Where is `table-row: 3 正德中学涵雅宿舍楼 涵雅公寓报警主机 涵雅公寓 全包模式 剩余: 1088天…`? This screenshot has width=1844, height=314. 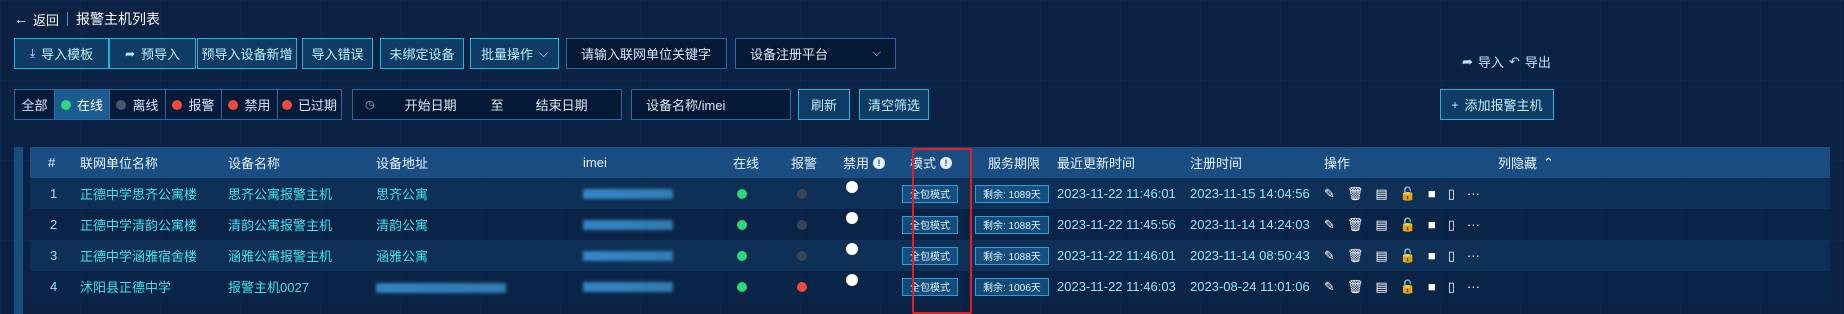 table-row: 3 正德中学涵雅宿舍楼 涵雅公寓报警主机 涵雅公寓 全包模式 剩余: 1088天… is located at coordinates (930, 255).